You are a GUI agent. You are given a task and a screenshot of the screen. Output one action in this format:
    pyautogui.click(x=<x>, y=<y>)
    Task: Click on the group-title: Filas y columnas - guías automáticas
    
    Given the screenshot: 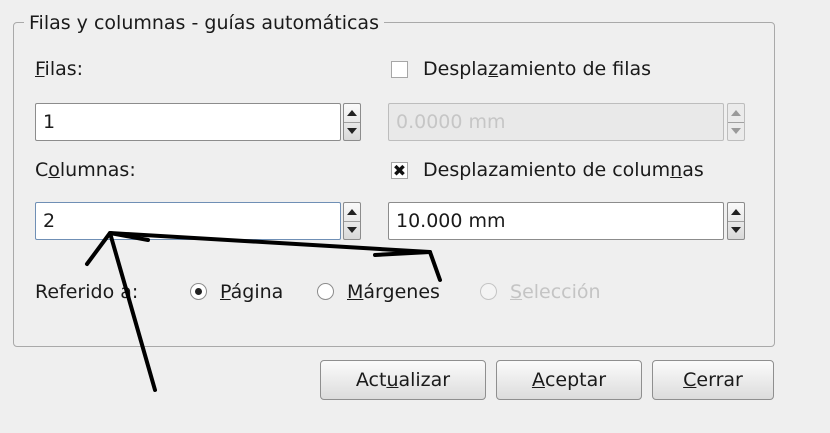 What is the action you would take?
    pyautogui.click(x=204, y=23)
    